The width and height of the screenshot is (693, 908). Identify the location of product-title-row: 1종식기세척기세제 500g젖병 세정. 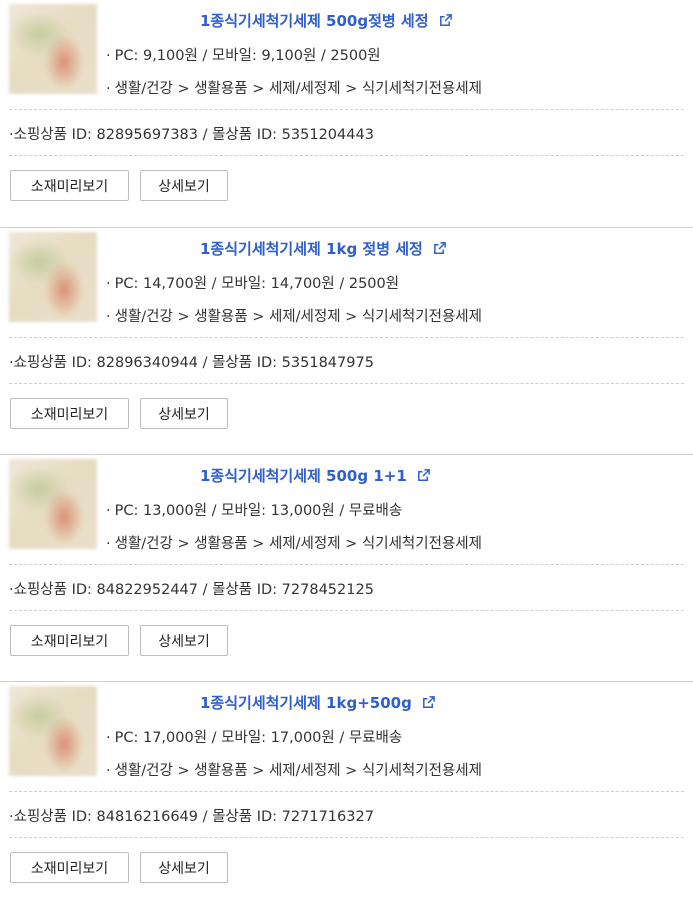
(326, 20).